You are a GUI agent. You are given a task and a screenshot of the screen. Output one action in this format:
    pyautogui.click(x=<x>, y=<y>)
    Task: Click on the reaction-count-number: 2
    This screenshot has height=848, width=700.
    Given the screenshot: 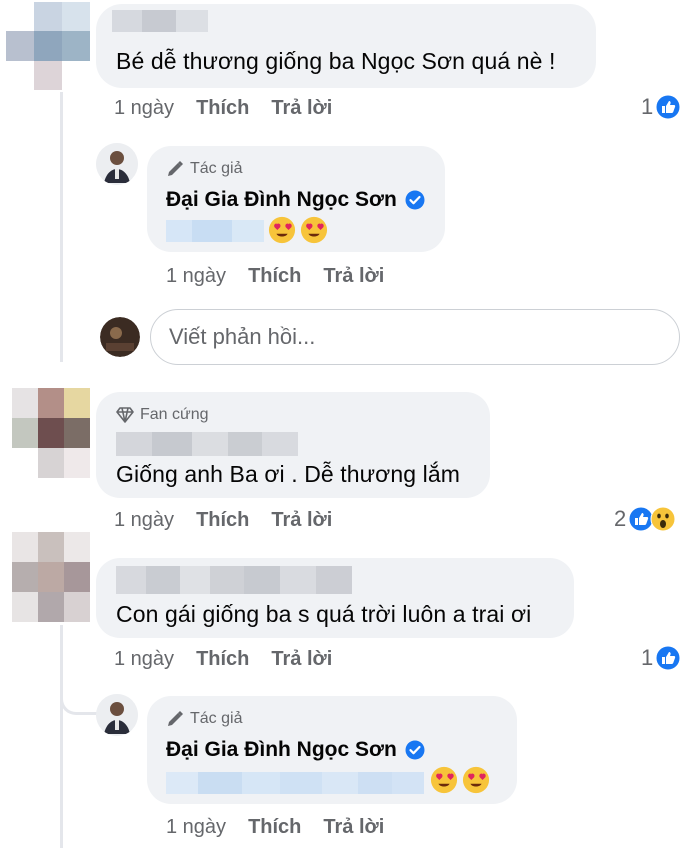 What is the action you would take?
    pyautogui.click(x=620, y=518)
    